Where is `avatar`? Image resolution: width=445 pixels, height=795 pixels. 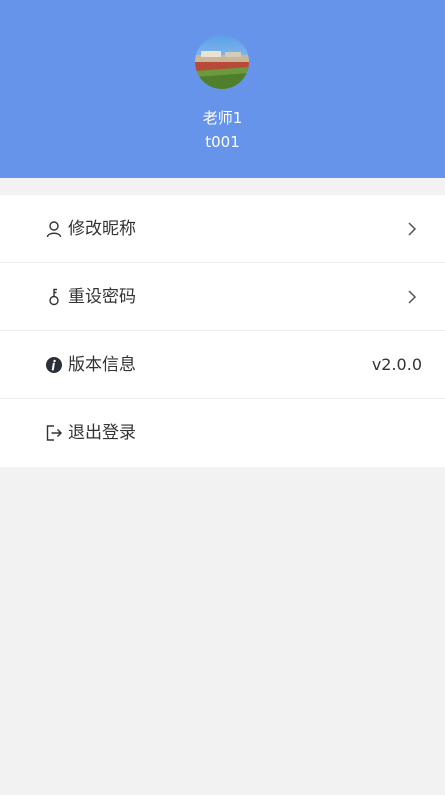
avatar is located at coordinates (222, 62).